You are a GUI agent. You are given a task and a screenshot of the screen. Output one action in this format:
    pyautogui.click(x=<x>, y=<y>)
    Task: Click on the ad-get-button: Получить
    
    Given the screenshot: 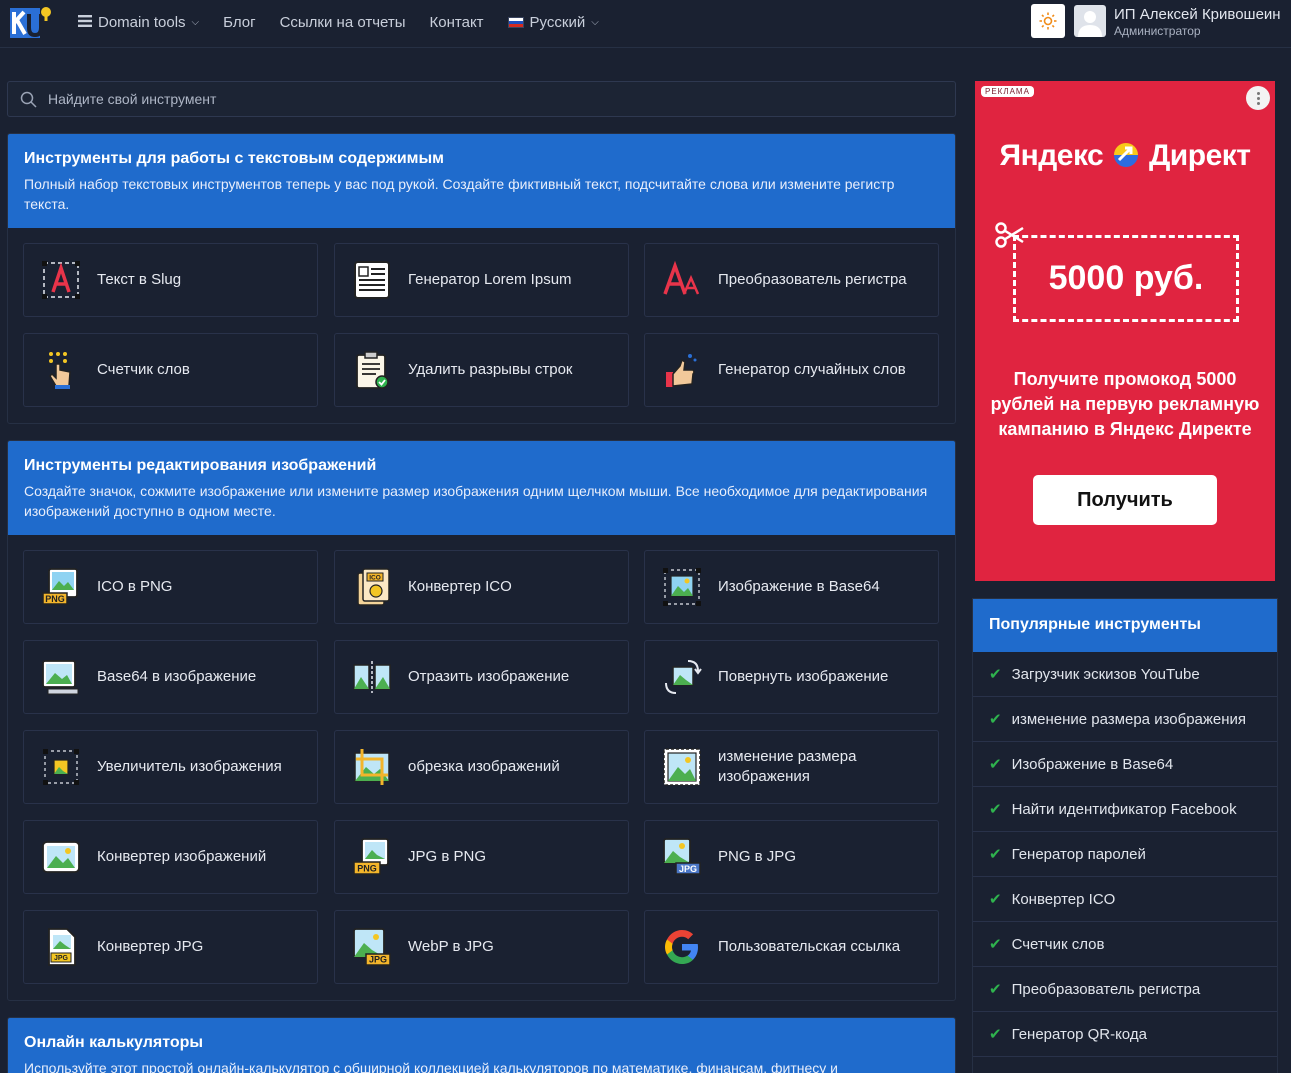 What is the action you would take?
    pyautogui.click(x=1125, y=500)
    